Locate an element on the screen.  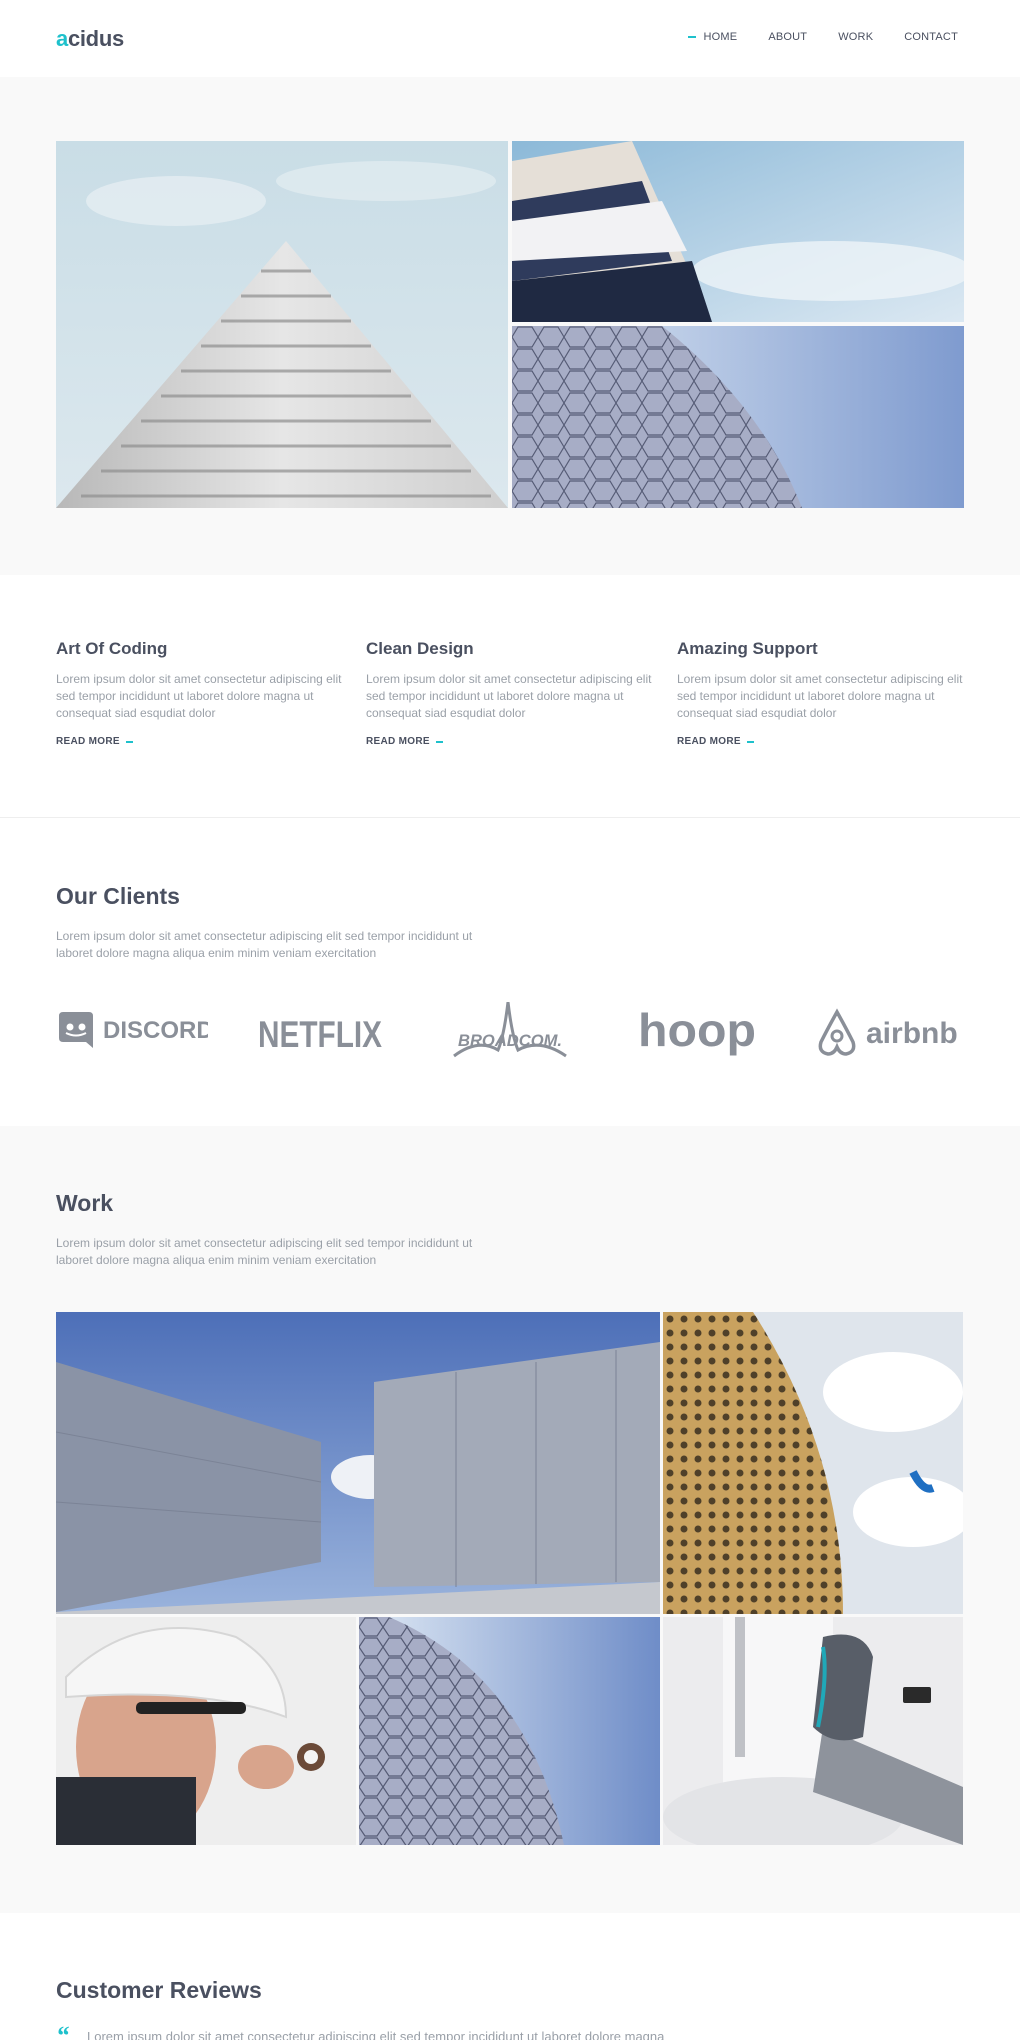
nav-work-label: WORK is located at coordinates (856, 37).